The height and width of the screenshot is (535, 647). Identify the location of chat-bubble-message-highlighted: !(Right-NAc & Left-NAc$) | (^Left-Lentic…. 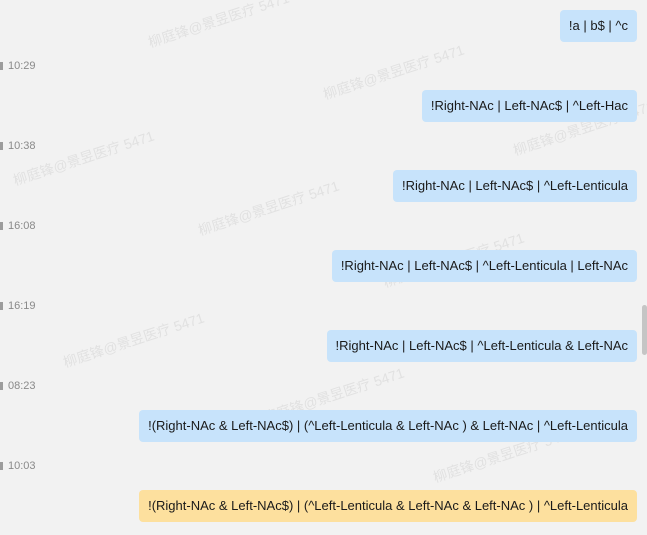
(388, 506).